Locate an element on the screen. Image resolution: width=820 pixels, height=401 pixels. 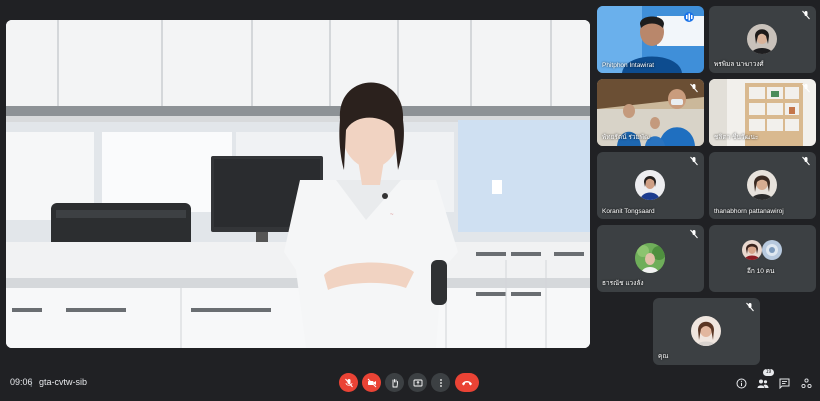
participant-tile: ชลิตา ชื่นวัฒนะ is located at coordinates (762, 112).